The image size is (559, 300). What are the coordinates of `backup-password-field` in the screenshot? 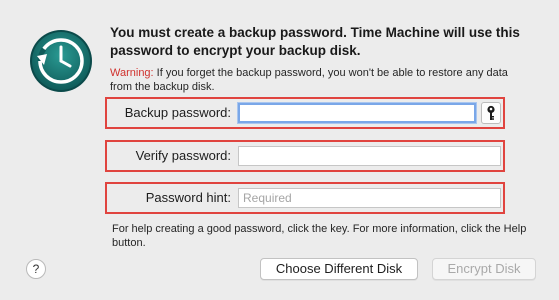 It's located at (357, 113).